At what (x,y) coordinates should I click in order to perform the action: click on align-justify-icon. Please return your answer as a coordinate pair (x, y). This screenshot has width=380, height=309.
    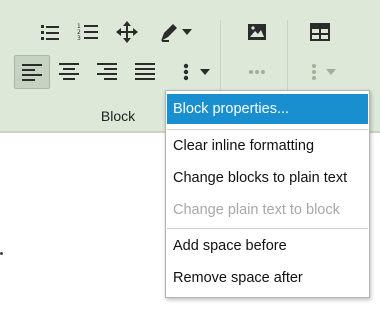
    Looking at the image, I should click on (145, 71).